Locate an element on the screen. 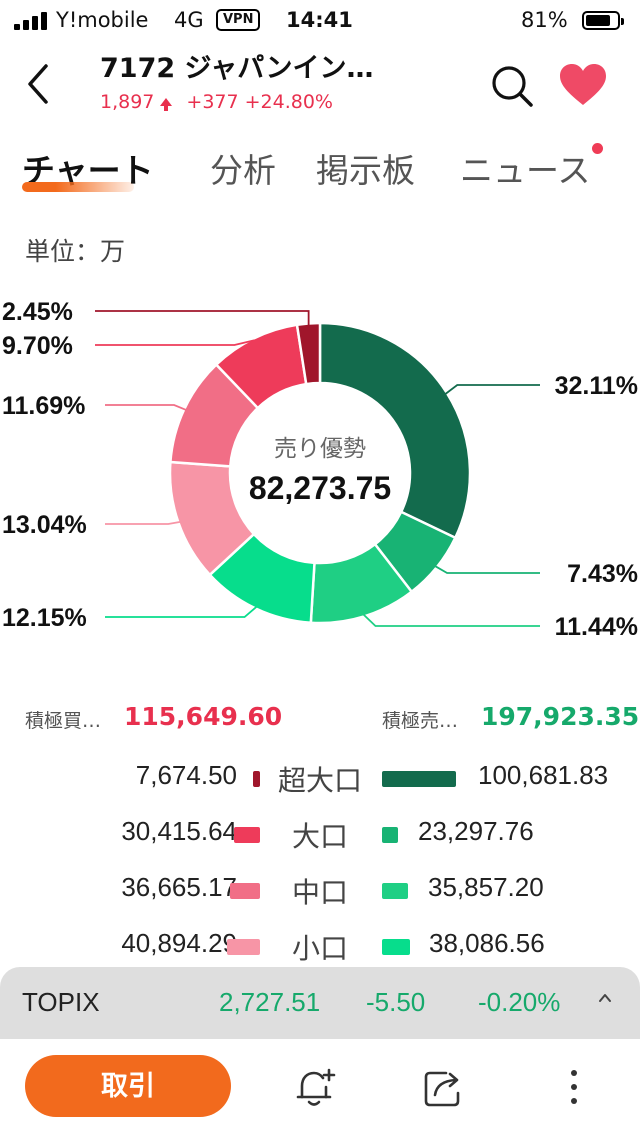 This screenshot has height=1136, width=640. up-arrow-icon is located at coordinates (166, 104).